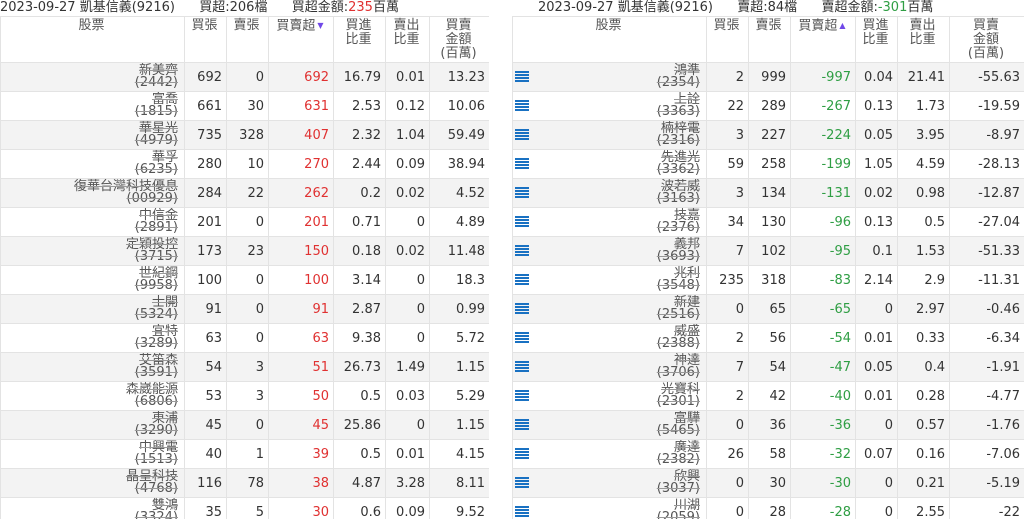 The width and height of the screenshot is (1024, 519). Describe the element at coordinates (727, 193) in the screenshot. I see `buy-cell: 3` at that location.